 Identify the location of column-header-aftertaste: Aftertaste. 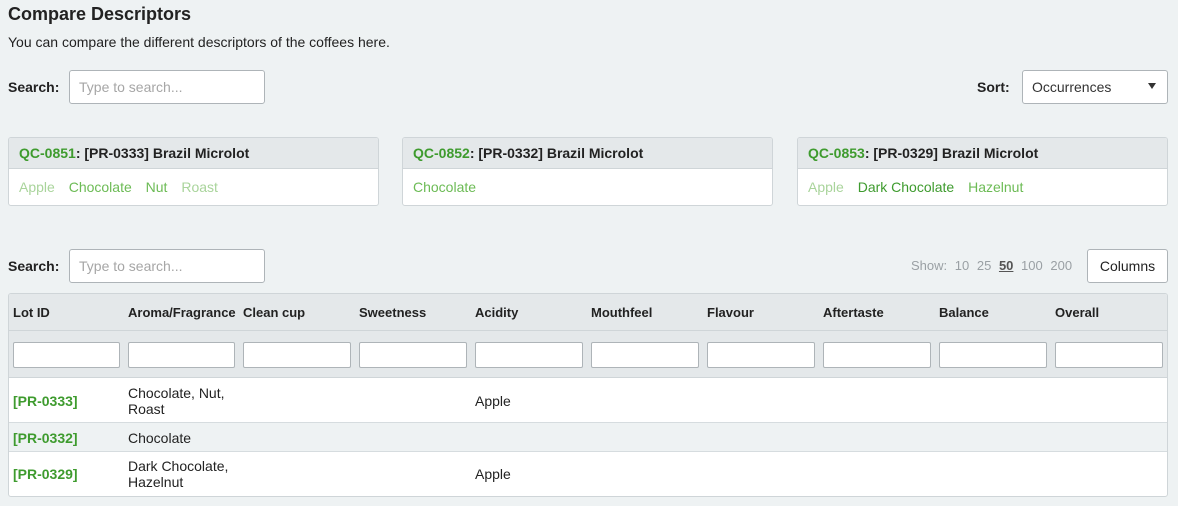
(853, 312).